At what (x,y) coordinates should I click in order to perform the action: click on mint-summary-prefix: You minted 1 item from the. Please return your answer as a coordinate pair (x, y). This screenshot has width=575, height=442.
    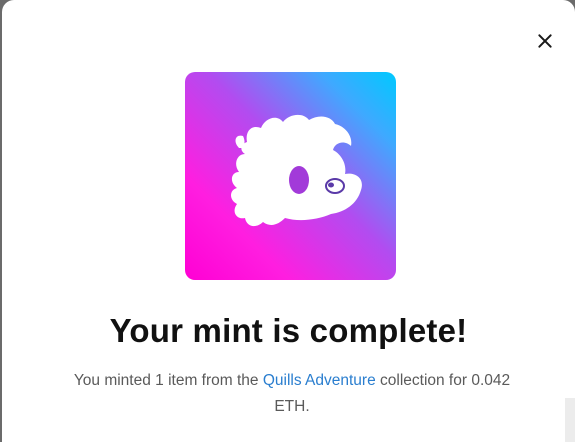
    Looking at the image, I should click on (168, 380).